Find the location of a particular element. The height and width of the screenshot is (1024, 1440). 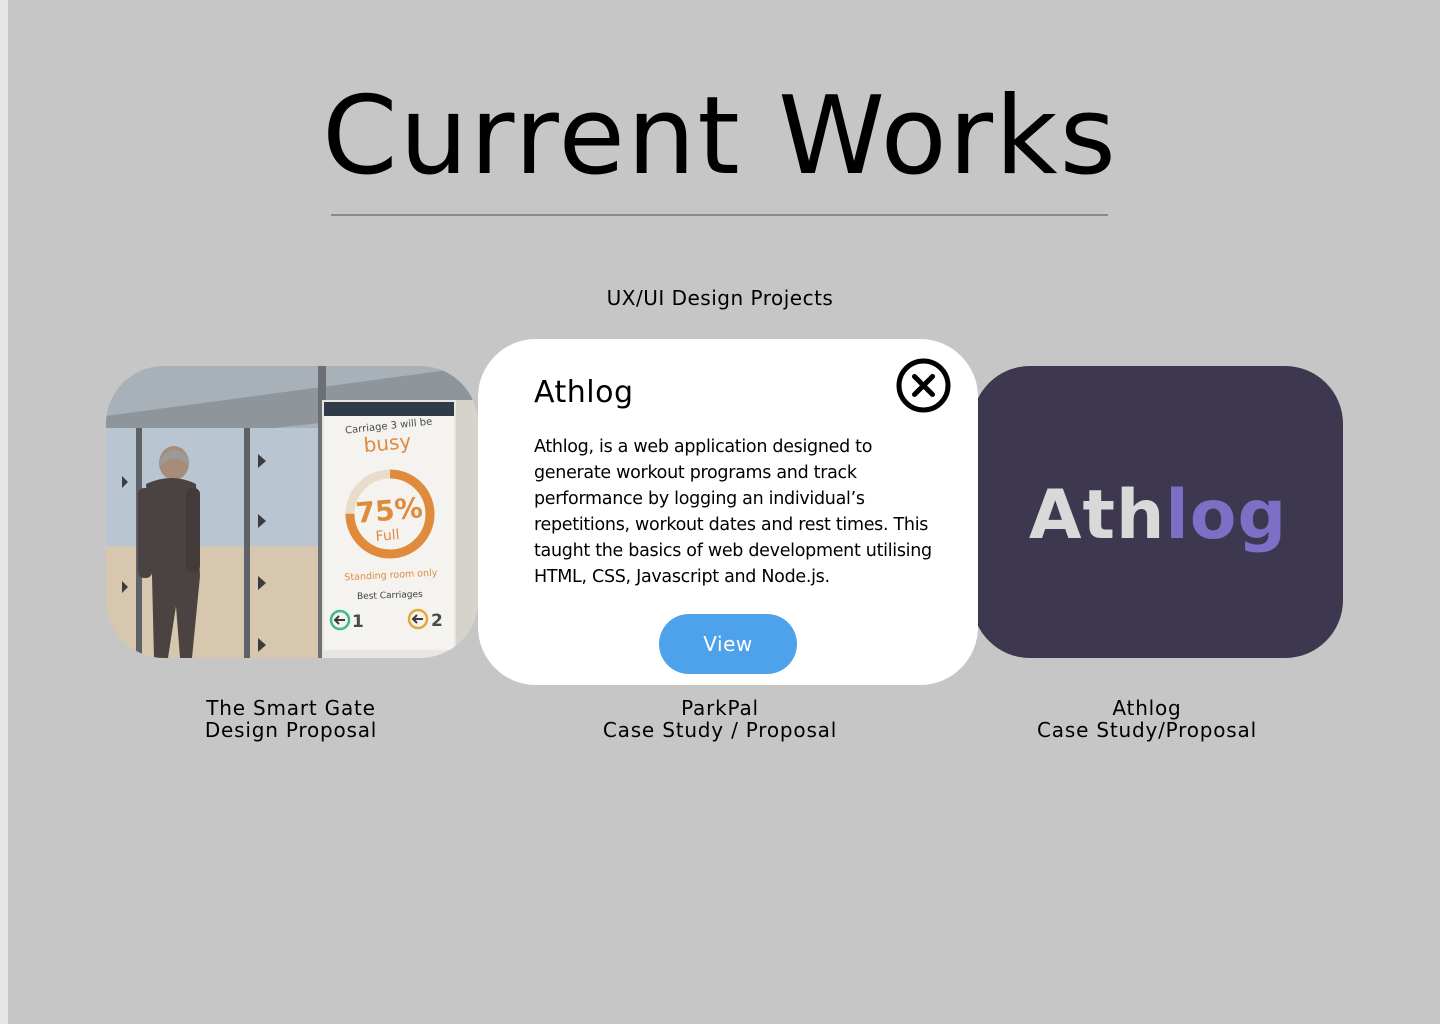

carriage-a: 1 is located at coordinates (358, 622).